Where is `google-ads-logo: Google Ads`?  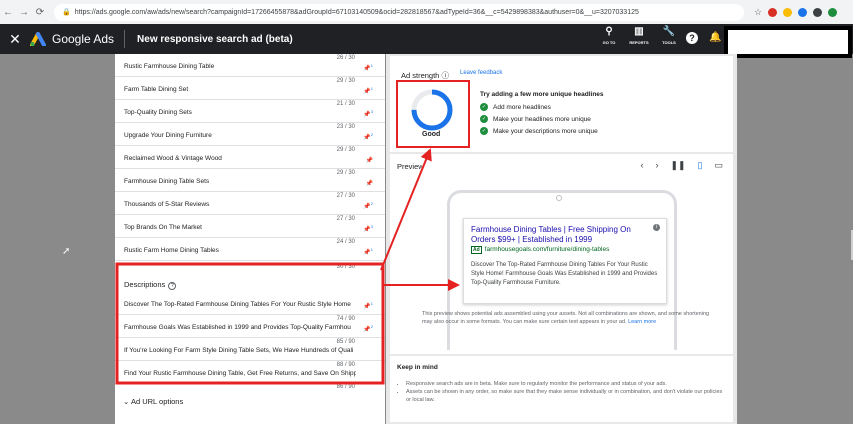
google-ads-logo: Google Ads is located at coordinates (78, 39).